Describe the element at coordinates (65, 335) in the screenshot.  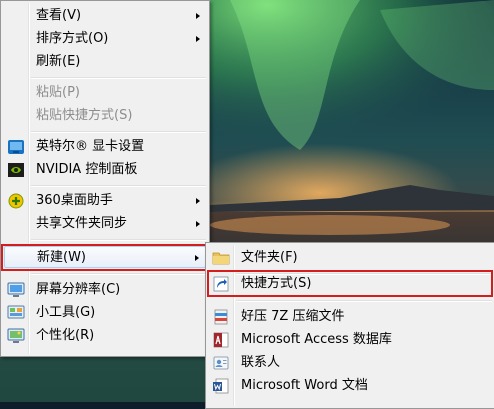
I see `menu-item-label: 个性化(R)` at that location.